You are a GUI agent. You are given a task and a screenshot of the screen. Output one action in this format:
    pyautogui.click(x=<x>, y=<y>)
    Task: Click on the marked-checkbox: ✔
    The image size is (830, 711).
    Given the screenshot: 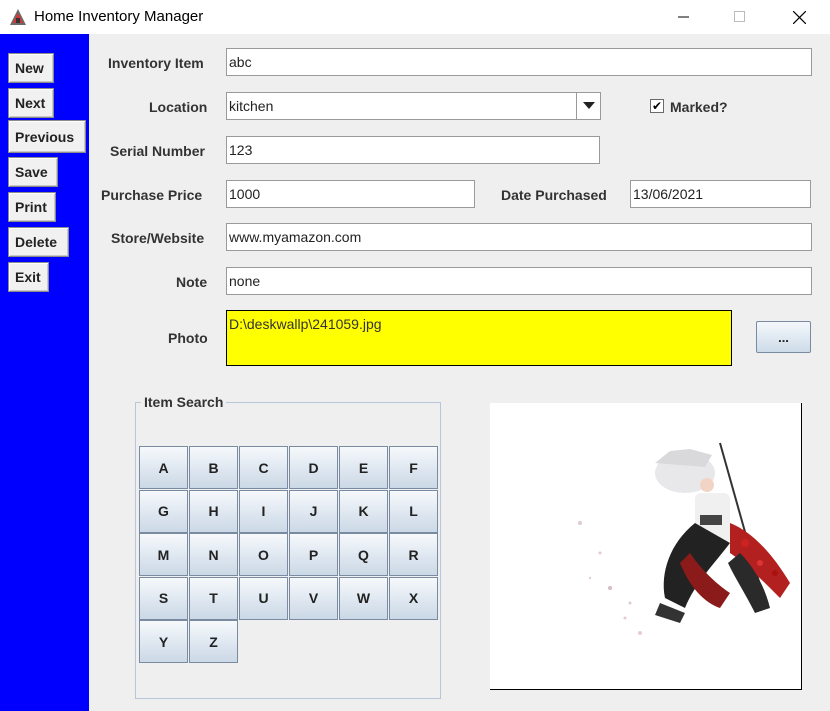 What is the action you would take?
    pyautogui.click(x=657, y=106)
    